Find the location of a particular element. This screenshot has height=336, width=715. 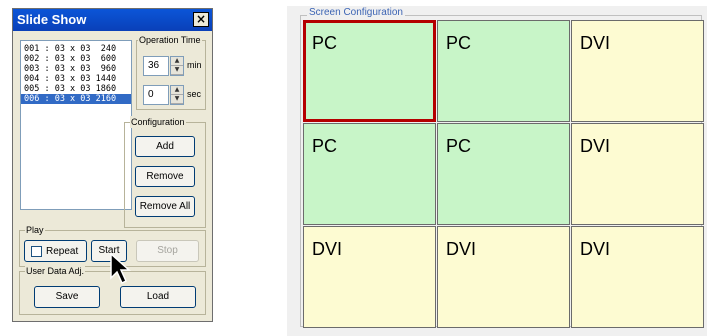

remove-button: Remove is located at coordinates (165, 176).